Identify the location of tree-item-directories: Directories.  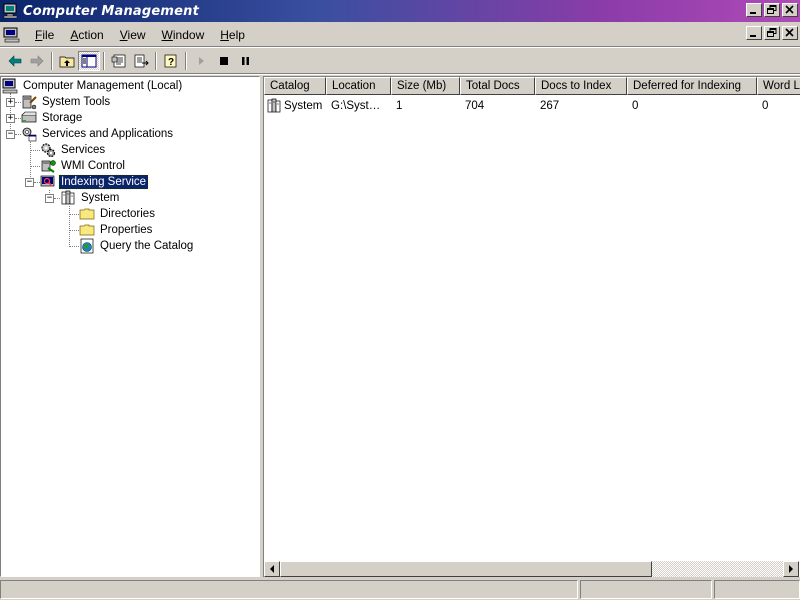
(118, 214).